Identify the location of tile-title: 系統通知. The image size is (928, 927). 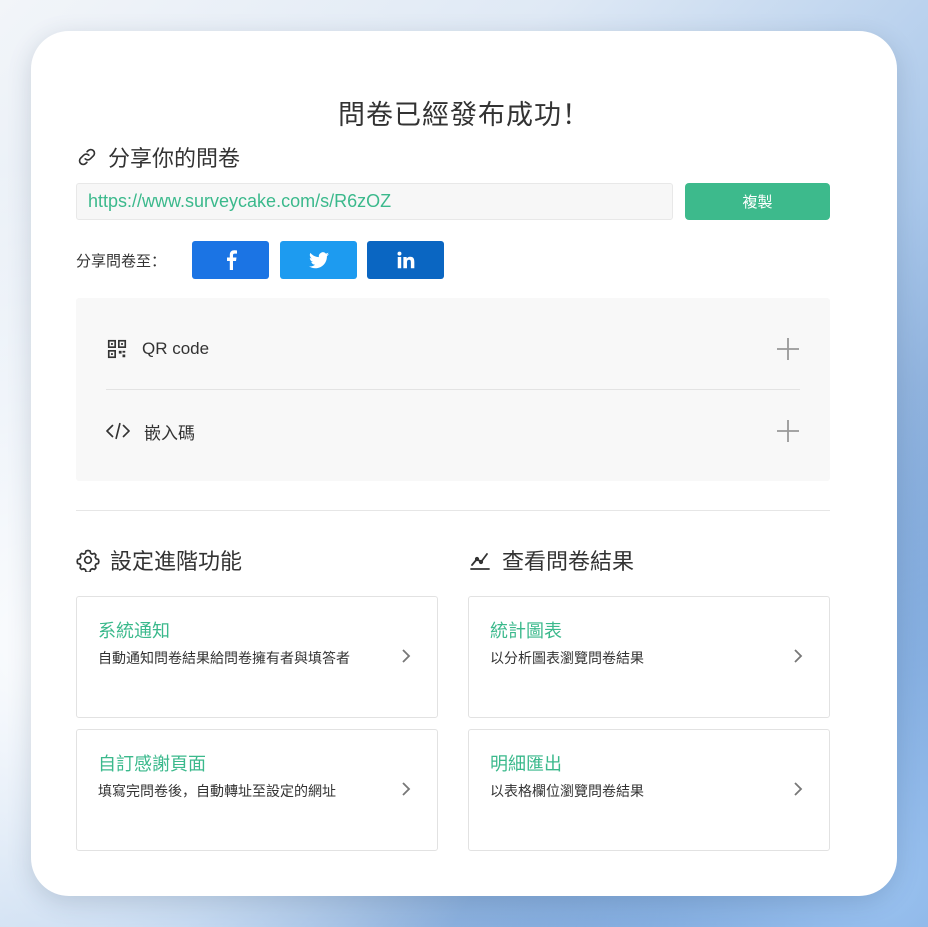
(134, 631).